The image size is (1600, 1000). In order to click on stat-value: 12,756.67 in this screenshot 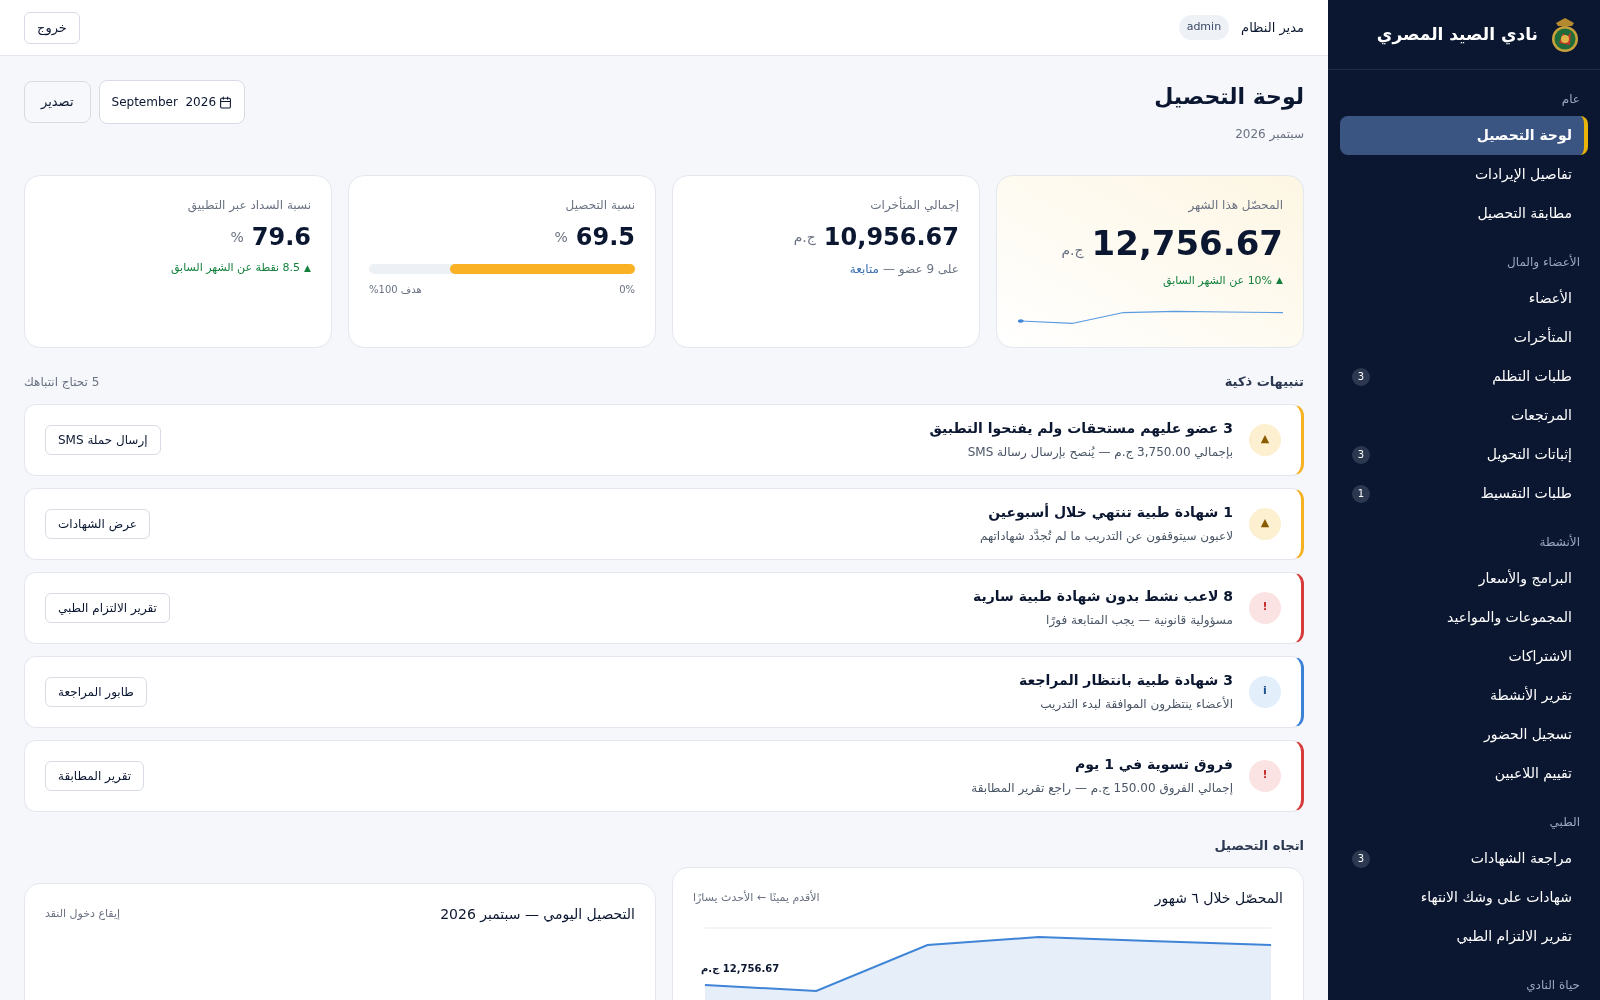, I will do `click(1187, 243)`.